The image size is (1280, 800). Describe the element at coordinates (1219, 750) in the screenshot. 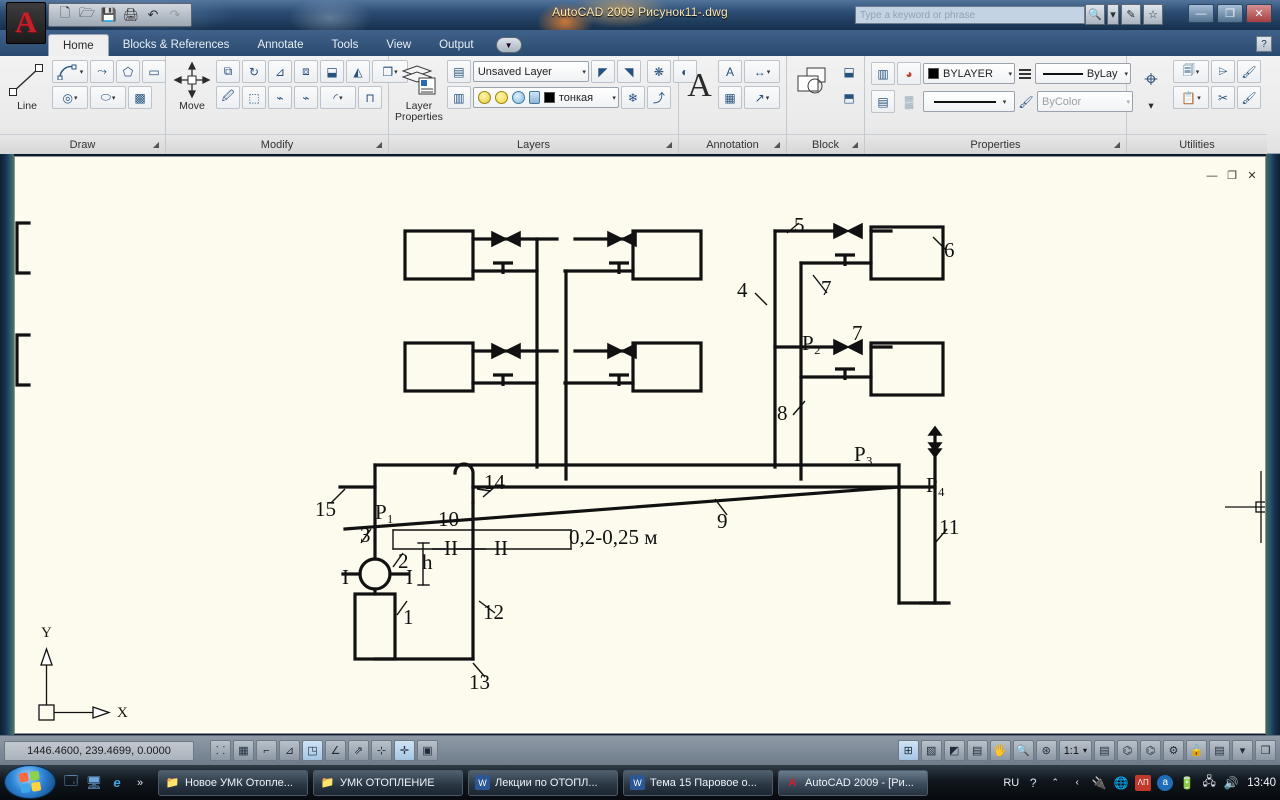

I see `status-menu-icon: ▤` at that location.